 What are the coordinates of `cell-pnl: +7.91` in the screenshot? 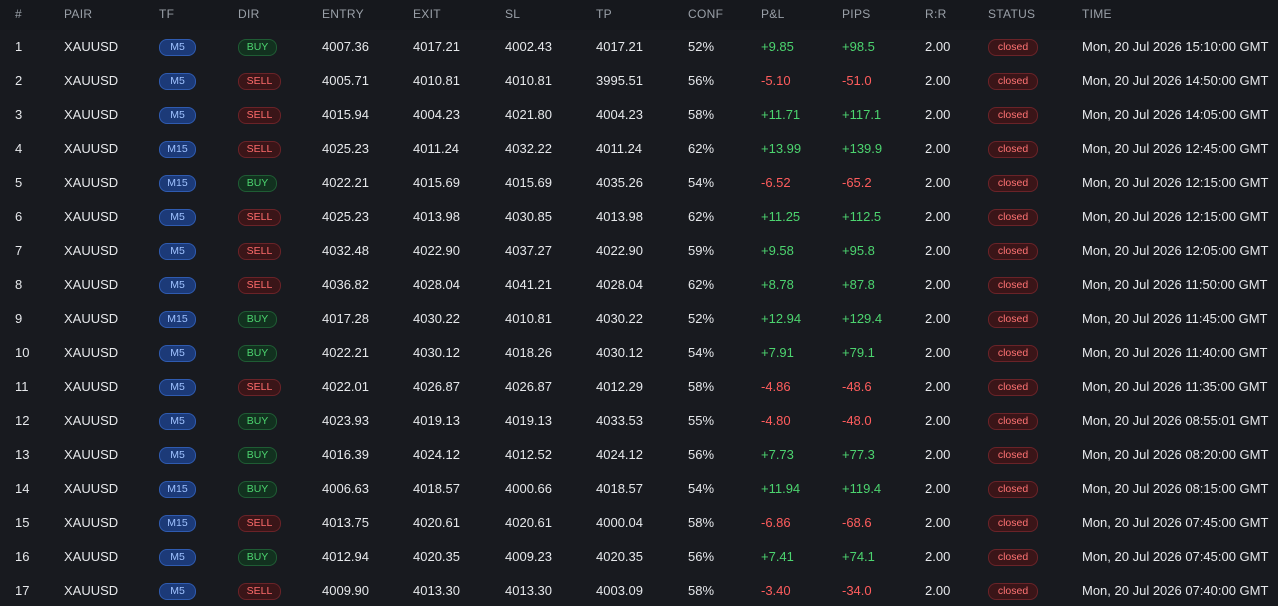 It's located at (777, 352).